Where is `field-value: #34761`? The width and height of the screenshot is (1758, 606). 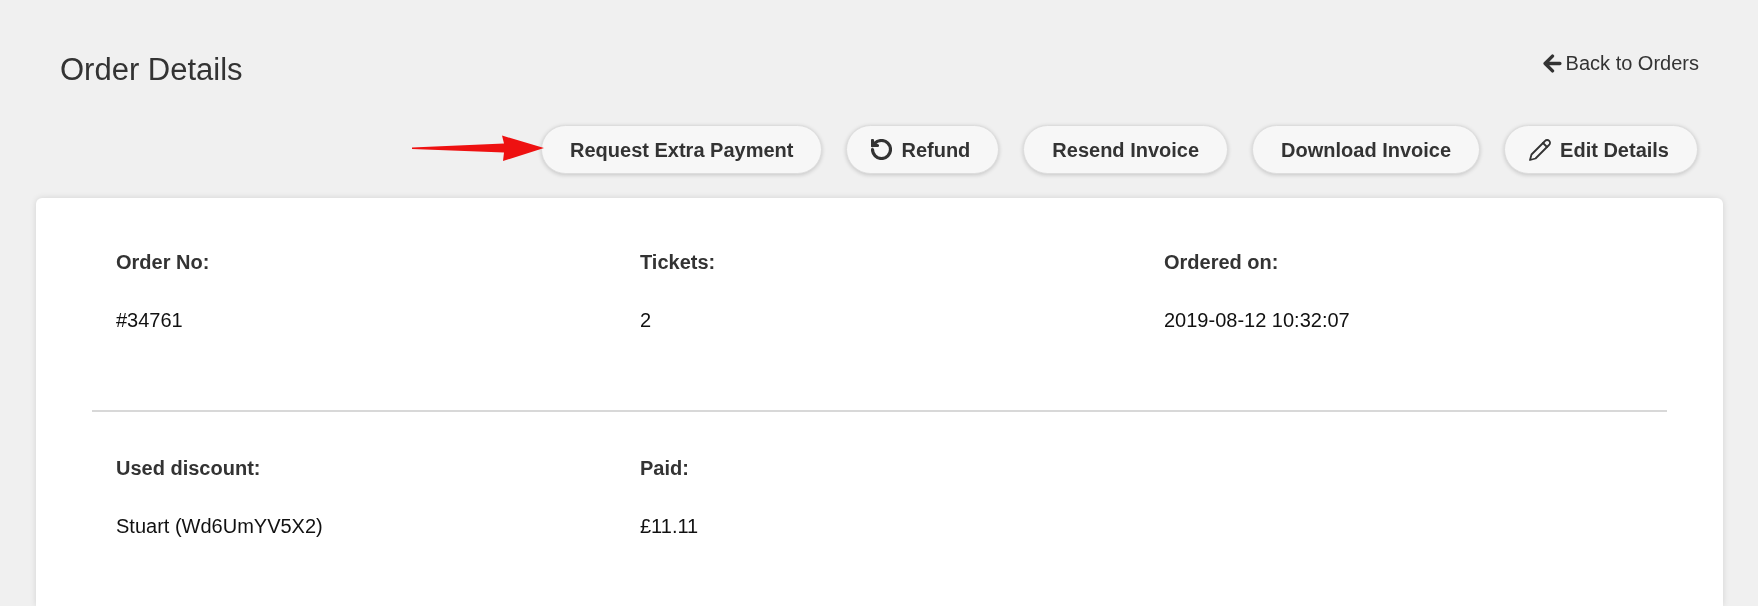
field-value: #34761 is located at coordinates (149, 320).